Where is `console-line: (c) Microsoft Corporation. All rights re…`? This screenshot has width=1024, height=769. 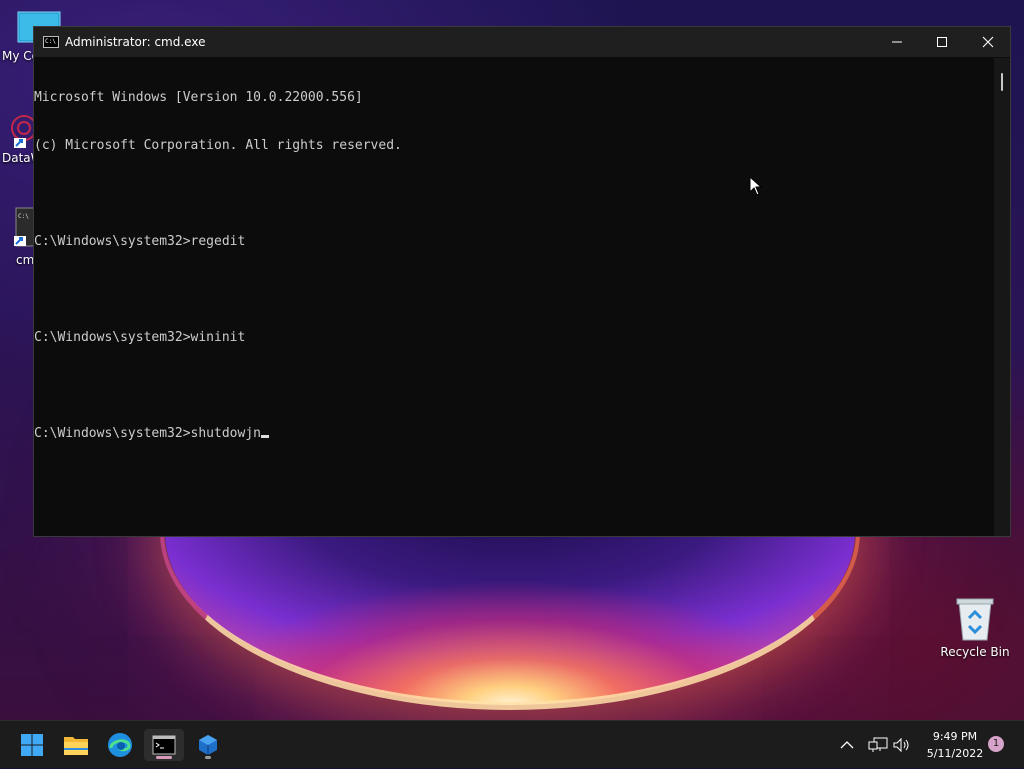 console-line: (c) Microsoft Corporation. All rights re… is located at coordinates (218, 145).